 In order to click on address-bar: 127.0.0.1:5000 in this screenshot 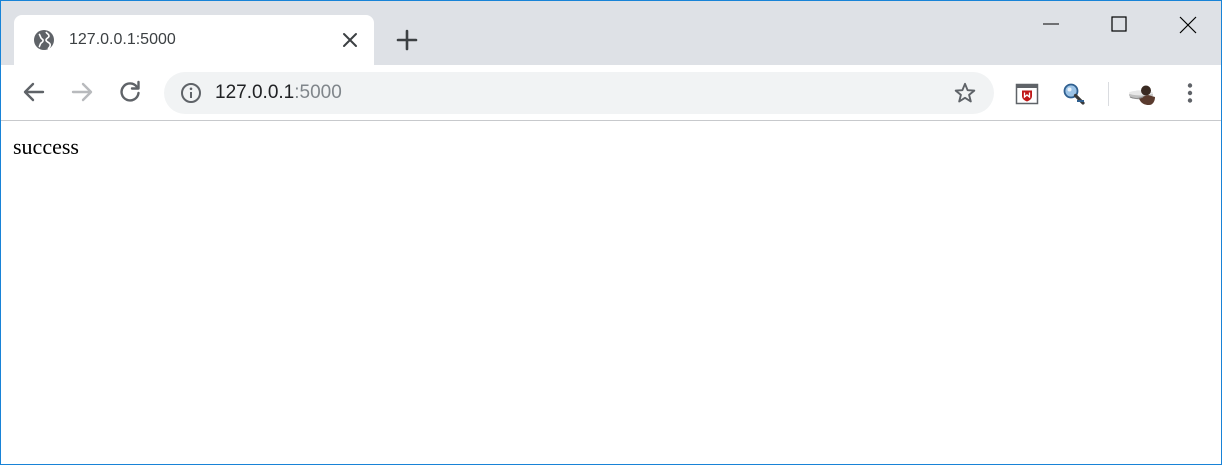, I will do `click(579, 93)`.